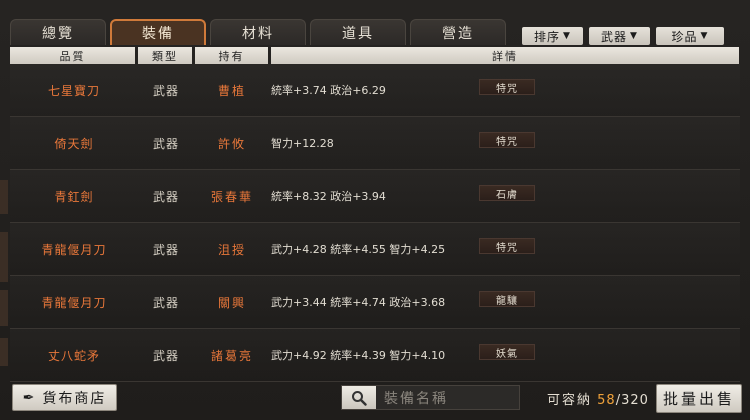  I want to click on sort-dropdown: 排序 ▼, so click(552, 36).